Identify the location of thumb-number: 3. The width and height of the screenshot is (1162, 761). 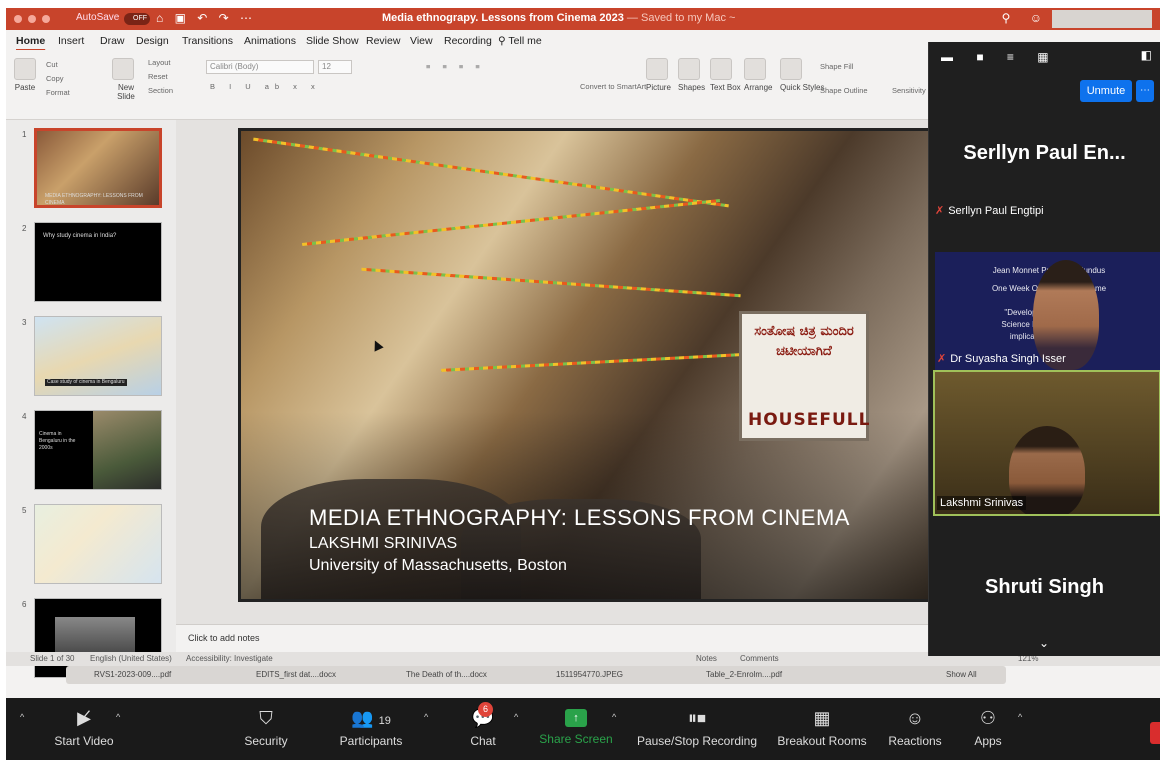
(24, 322).